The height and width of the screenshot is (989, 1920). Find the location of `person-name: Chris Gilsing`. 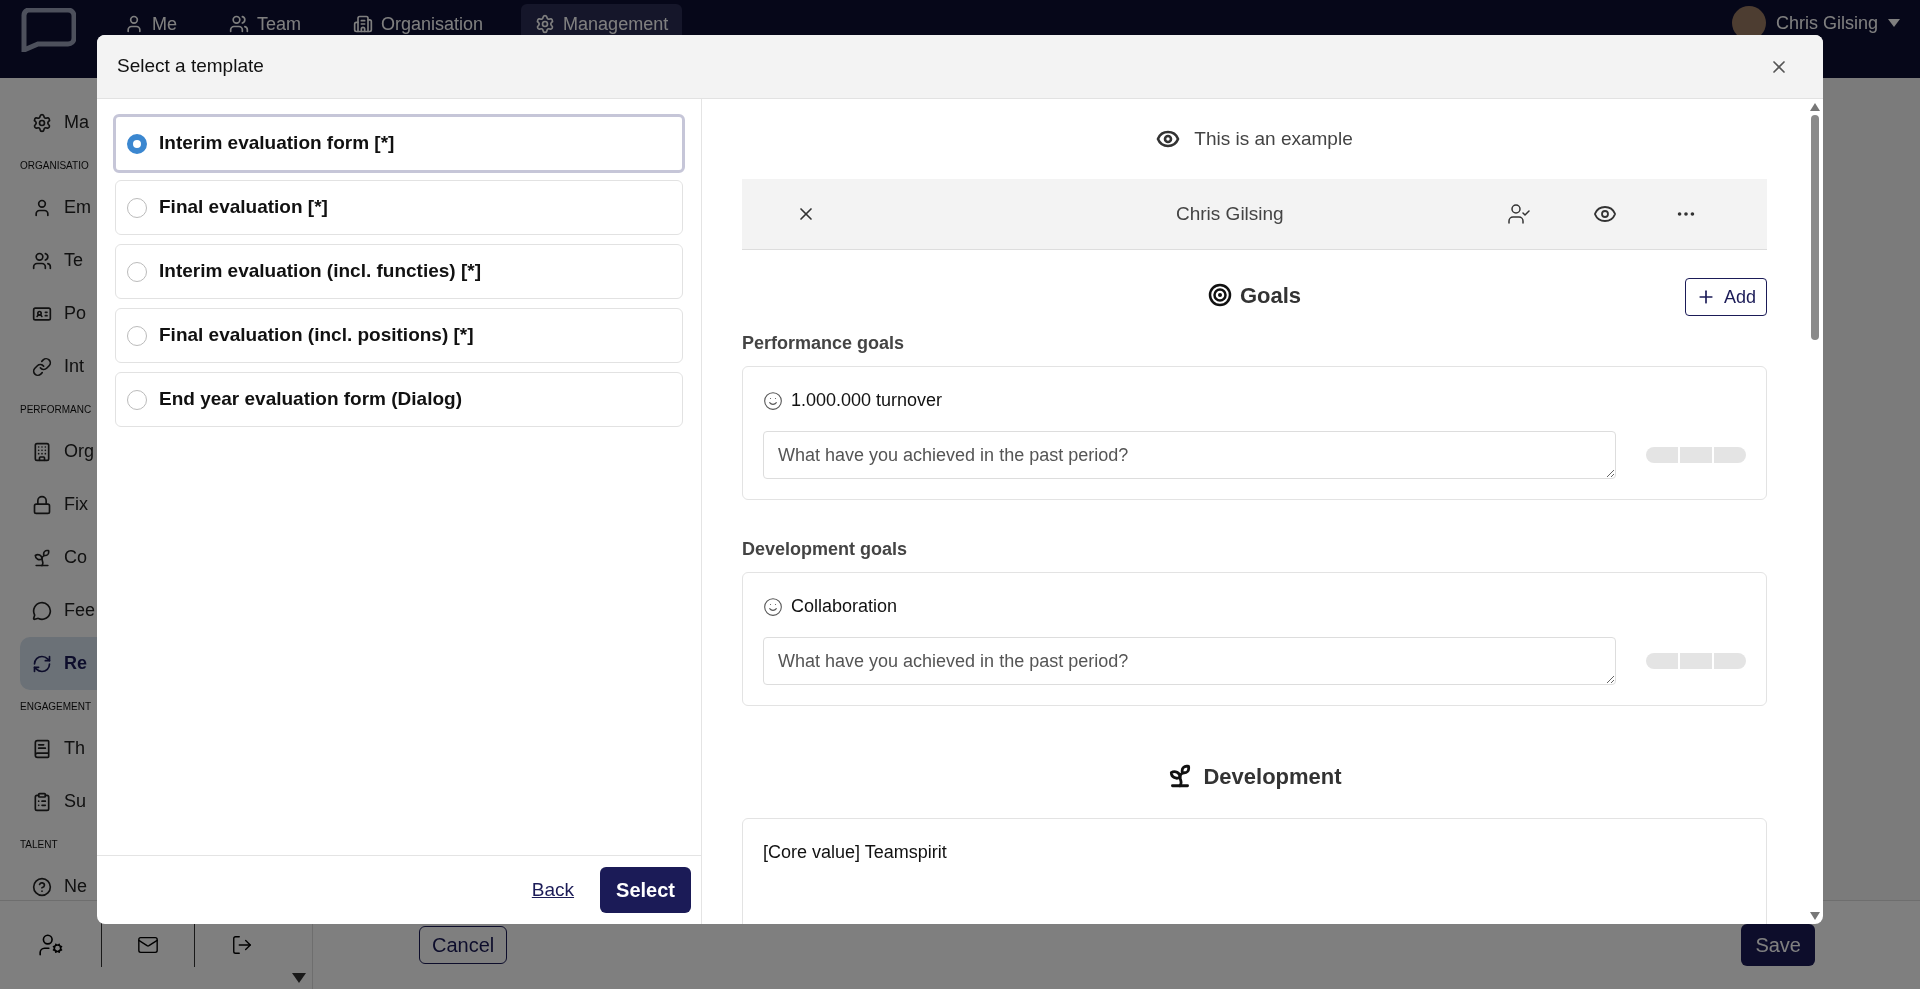

person-name: Chris Gilsing is located at coordinates (1230, 213).